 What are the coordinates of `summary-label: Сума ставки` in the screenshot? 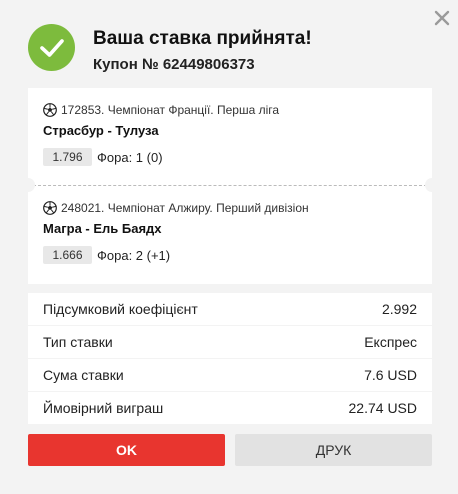 It's located at (83, 375).